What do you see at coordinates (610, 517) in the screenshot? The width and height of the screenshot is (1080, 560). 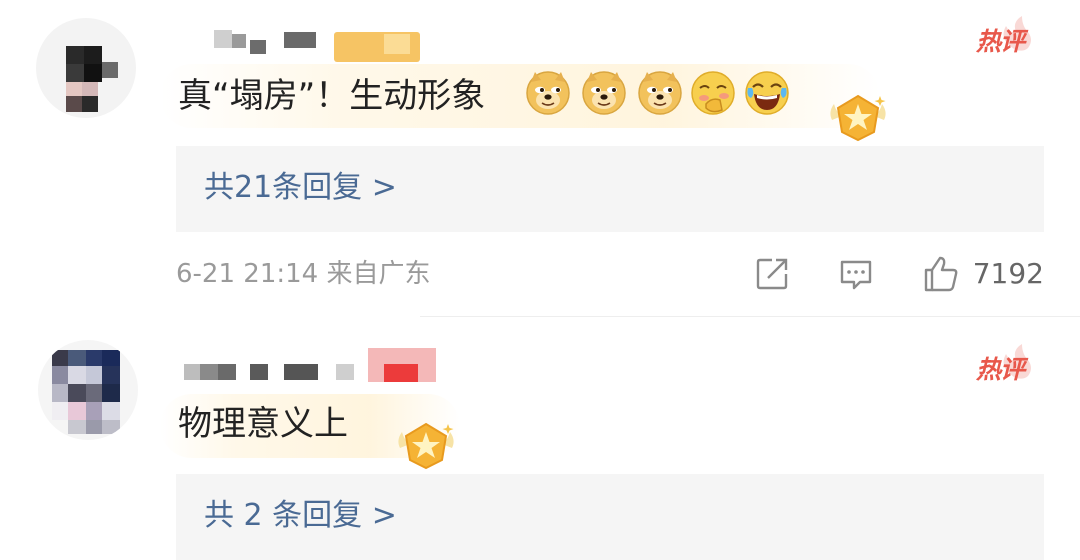 I see `replies-box: 共 2 条回复 >` at bounding box center [610, 517].